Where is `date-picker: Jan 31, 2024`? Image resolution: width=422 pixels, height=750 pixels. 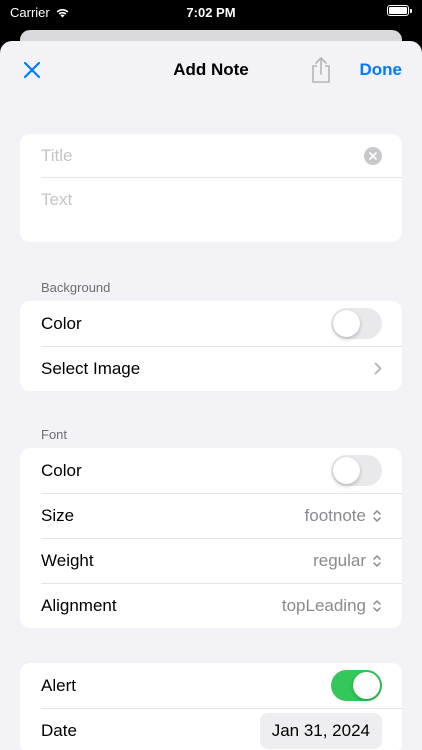
date-picker: Jan 31, 2024 is located at coordinates (320, 730).